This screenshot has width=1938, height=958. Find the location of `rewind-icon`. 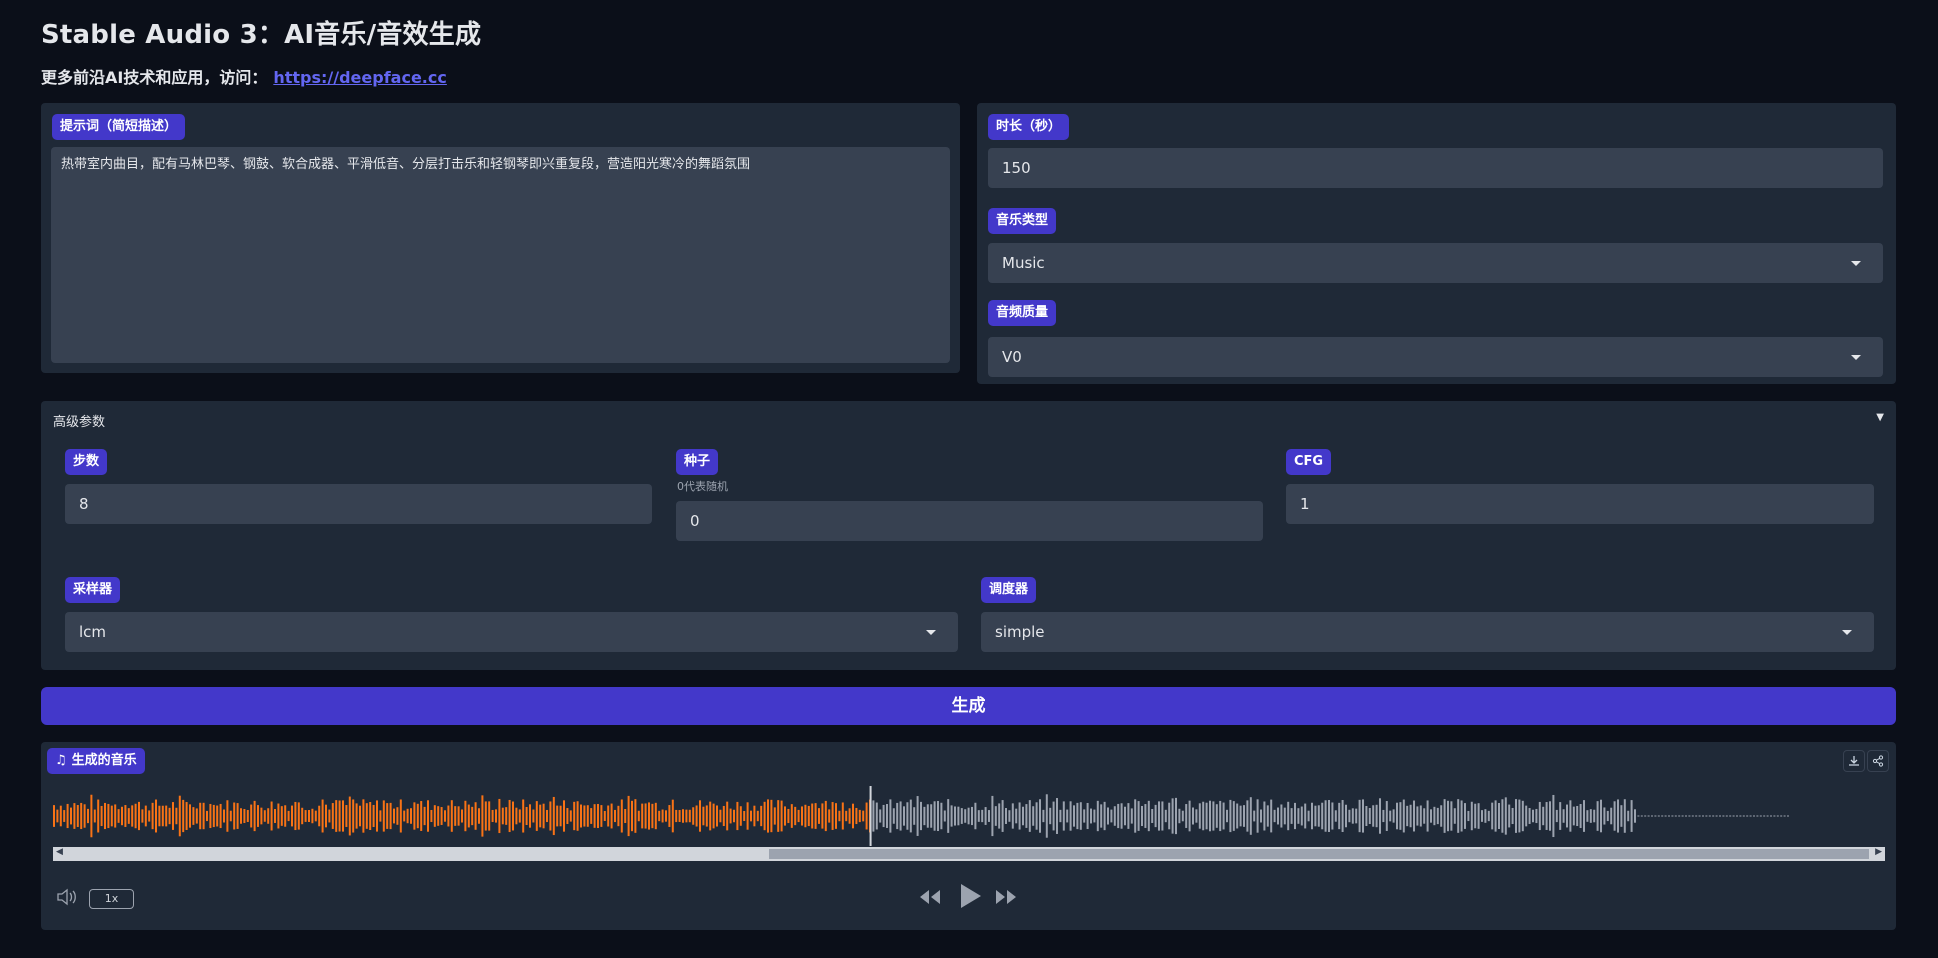

rewind-icon is located at coordinates (930, 899).